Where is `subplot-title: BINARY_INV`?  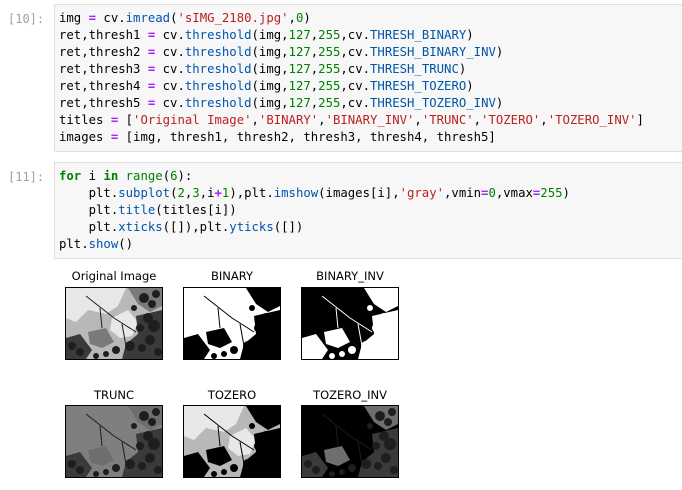 subplot-title: BINARY_INV is located at coordinates (350, 276).